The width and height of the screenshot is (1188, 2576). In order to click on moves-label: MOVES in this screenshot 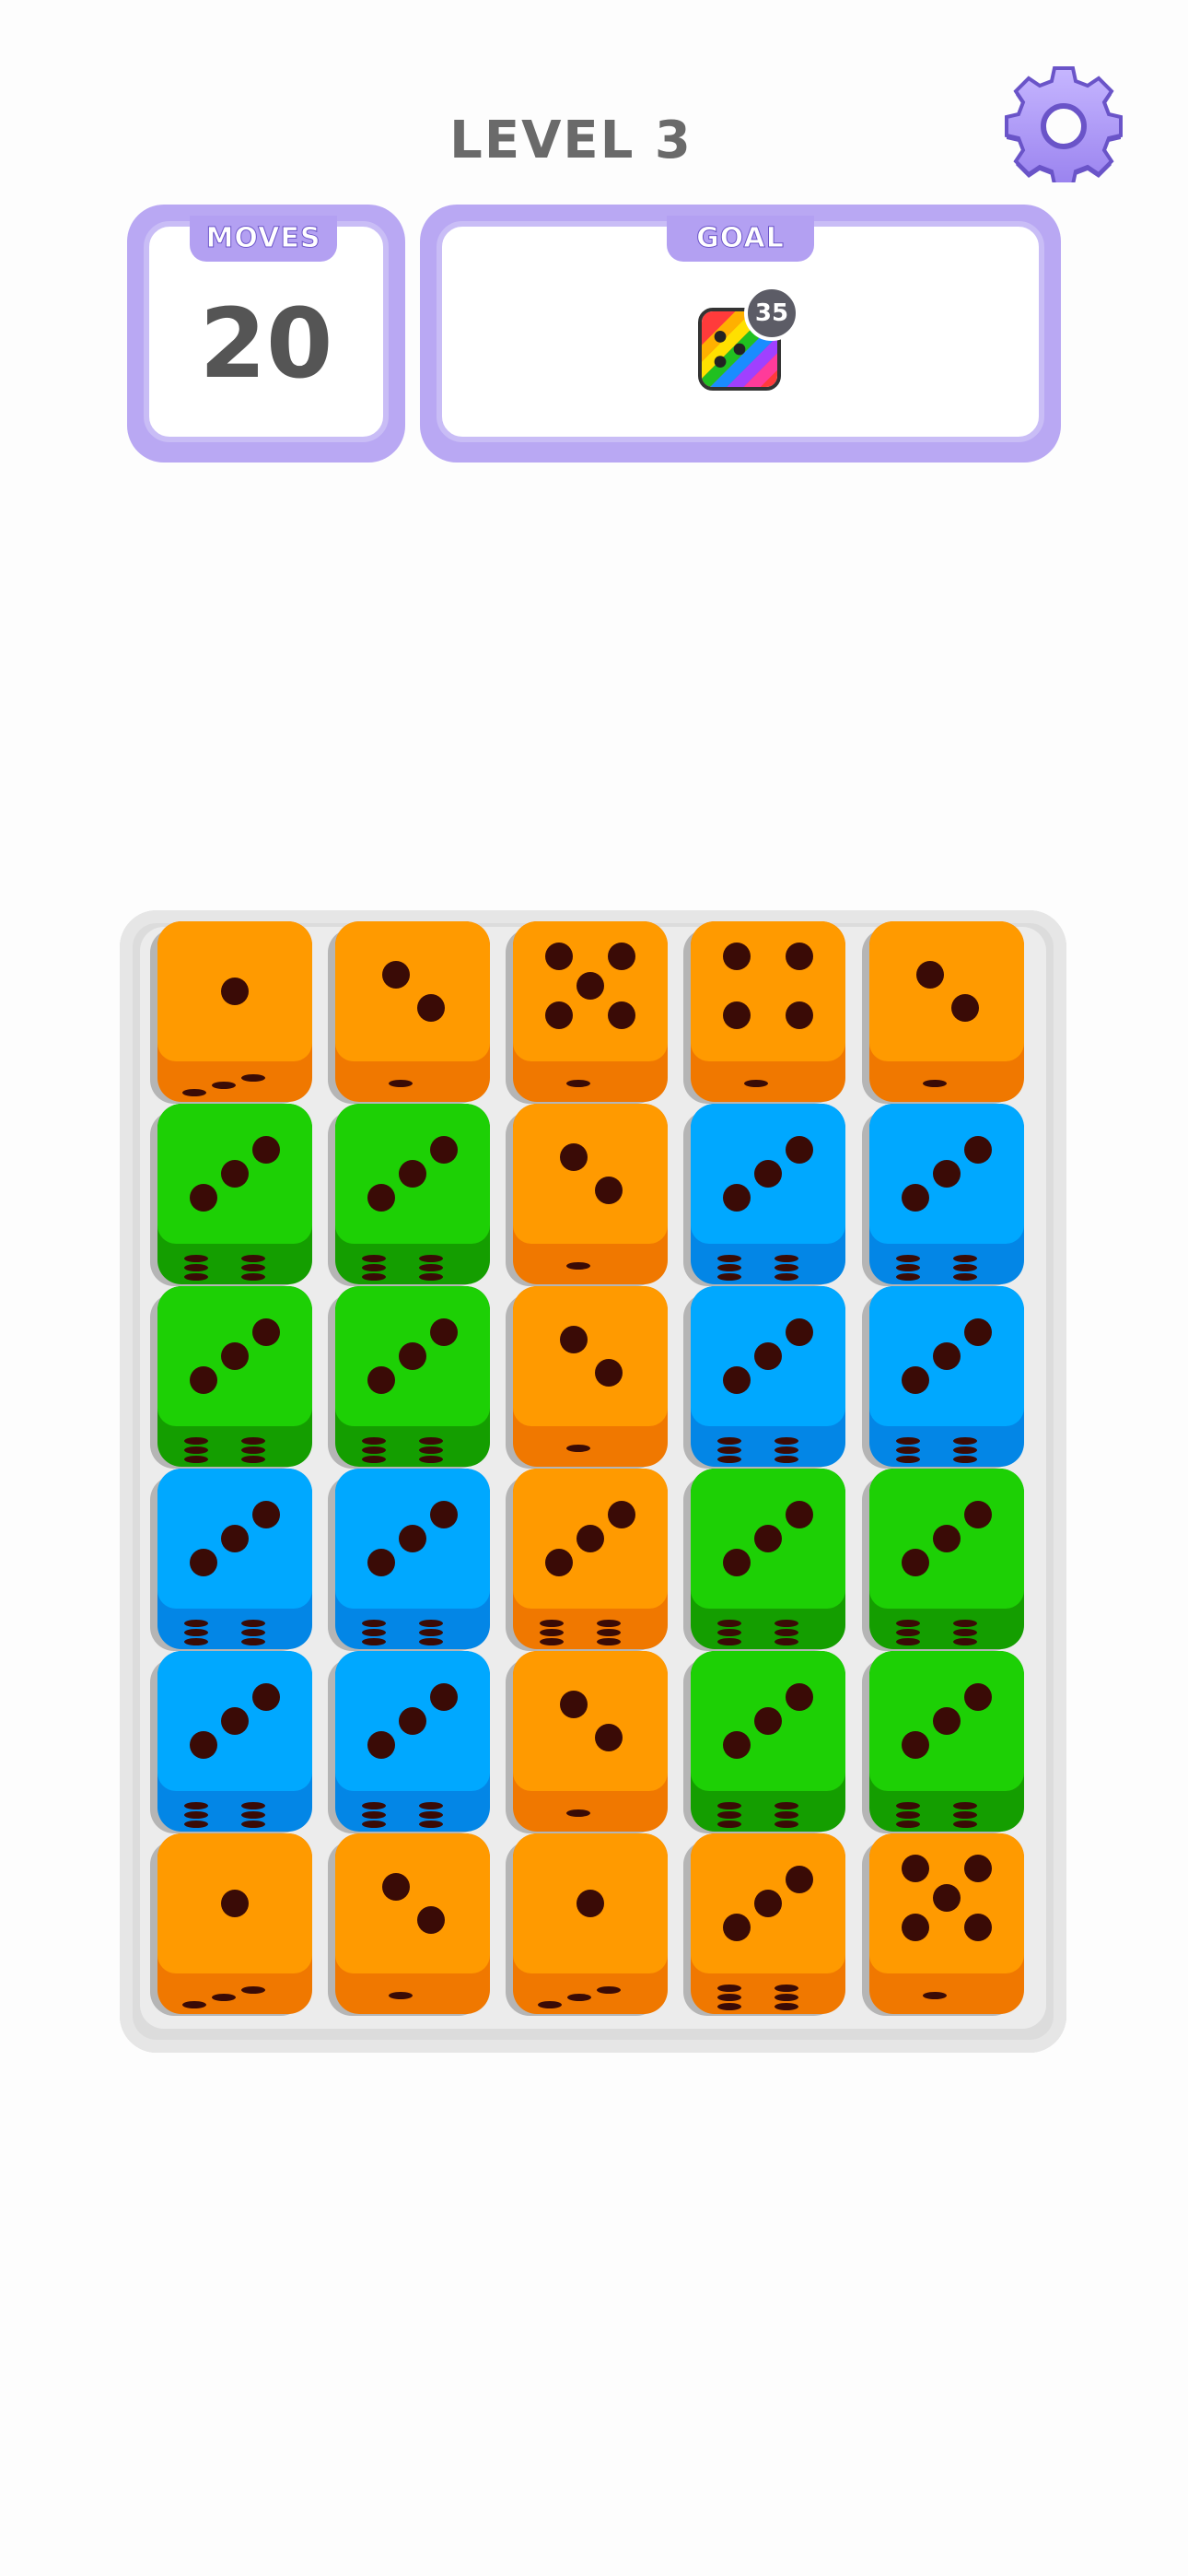, I will do `click(263, 239)`.